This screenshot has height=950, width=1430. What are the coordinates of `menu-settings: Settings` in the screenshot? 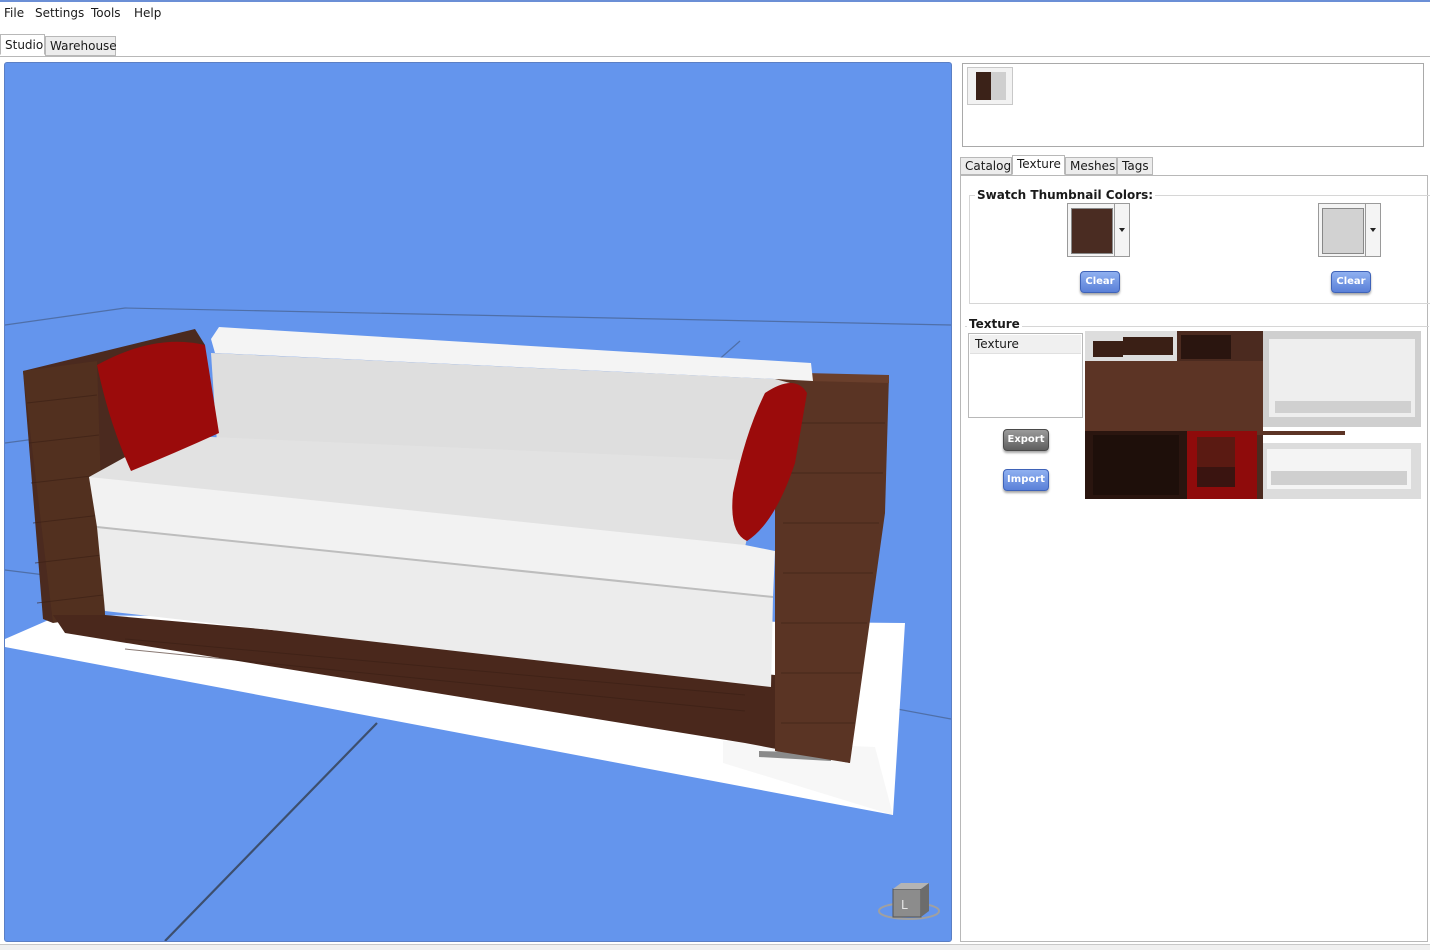 It's located at (59, 13).